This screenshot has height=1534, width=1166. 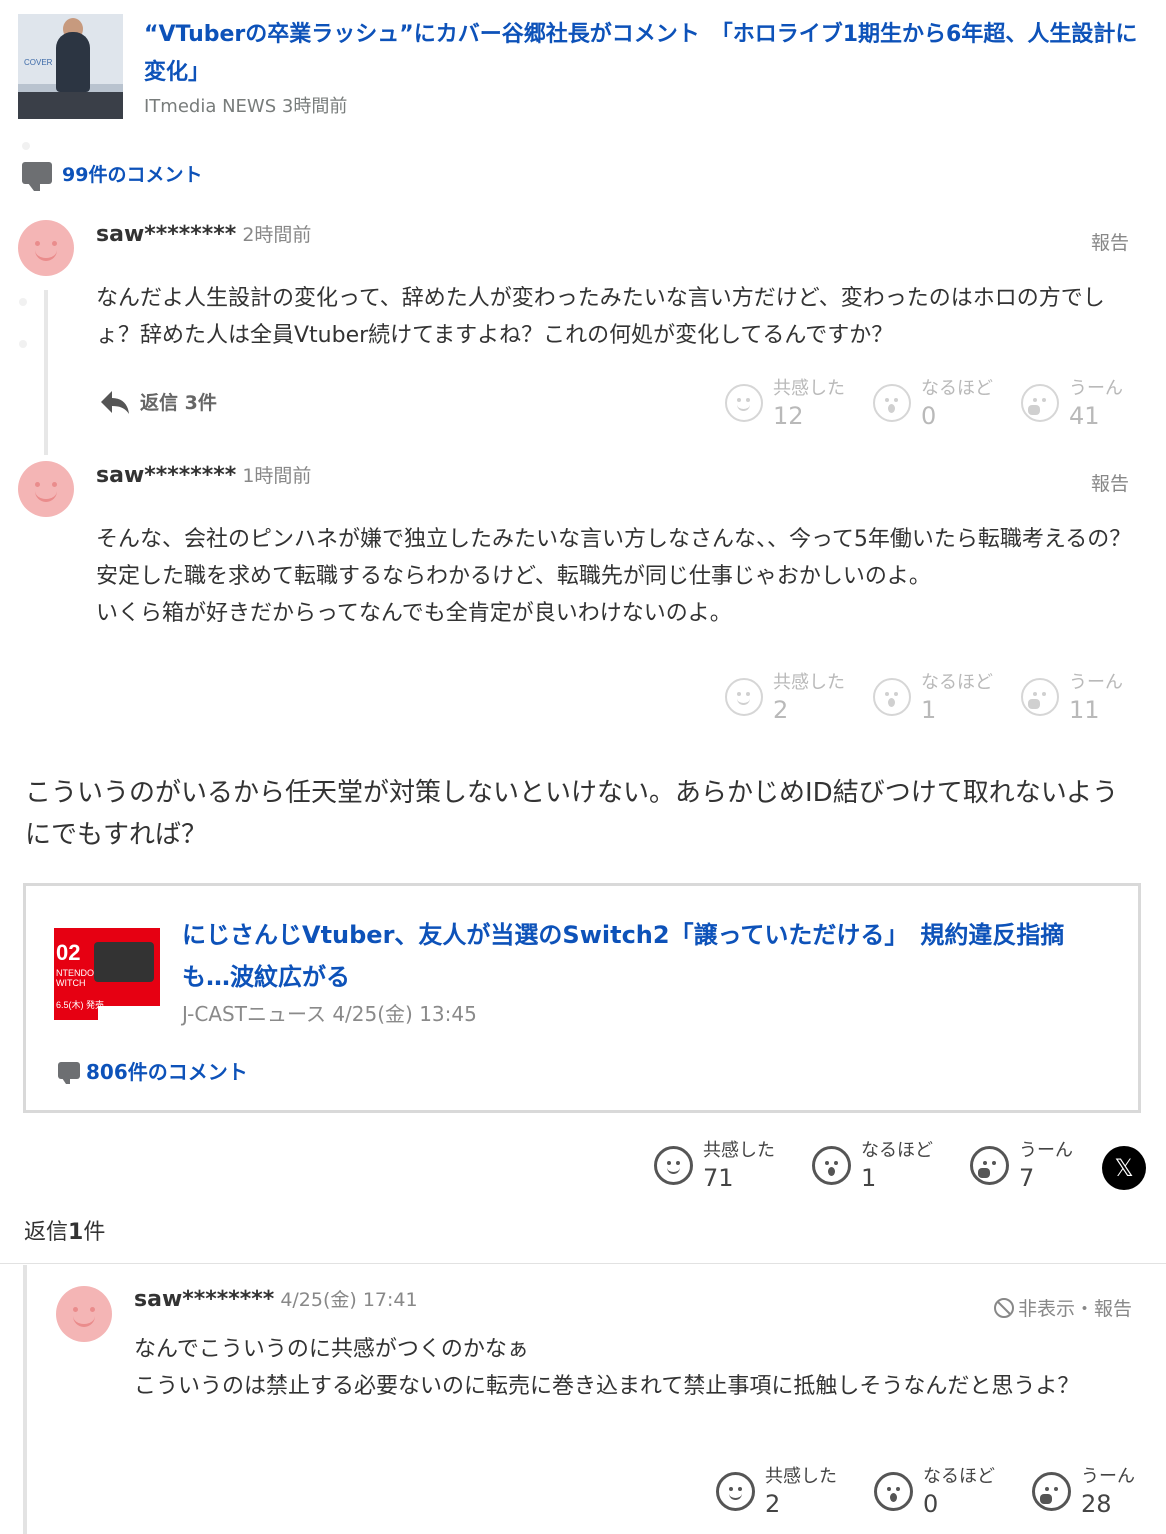 I want to click on reaction-hmm: うーん 41, so click(x=1086, y=403).